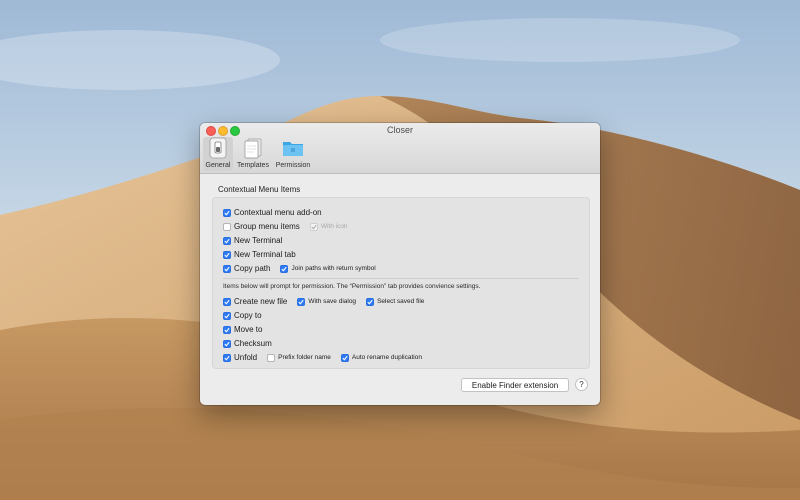 Image resolution: width=800 pixels, height=500 pixels. What do you see at coordinates (227, 226) in the screenshot?
I see `checkbox-group-menu-items` at bounding box center [227, 226].